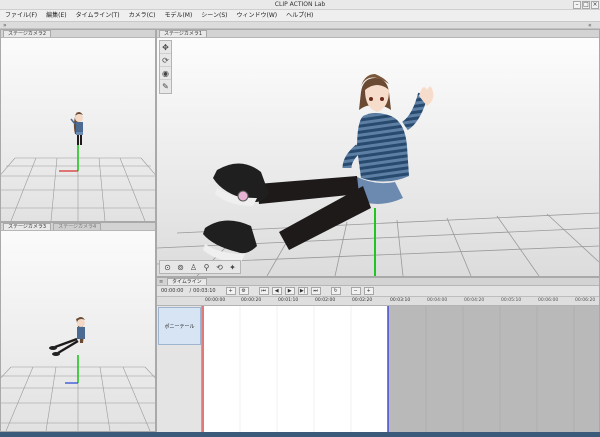 The height and width of the screenshot is (437, 600). What do you see at coordinates (315, 291) in the screenshot?
I see `go-end-button: ⏭` at bounding box center [315, 291].